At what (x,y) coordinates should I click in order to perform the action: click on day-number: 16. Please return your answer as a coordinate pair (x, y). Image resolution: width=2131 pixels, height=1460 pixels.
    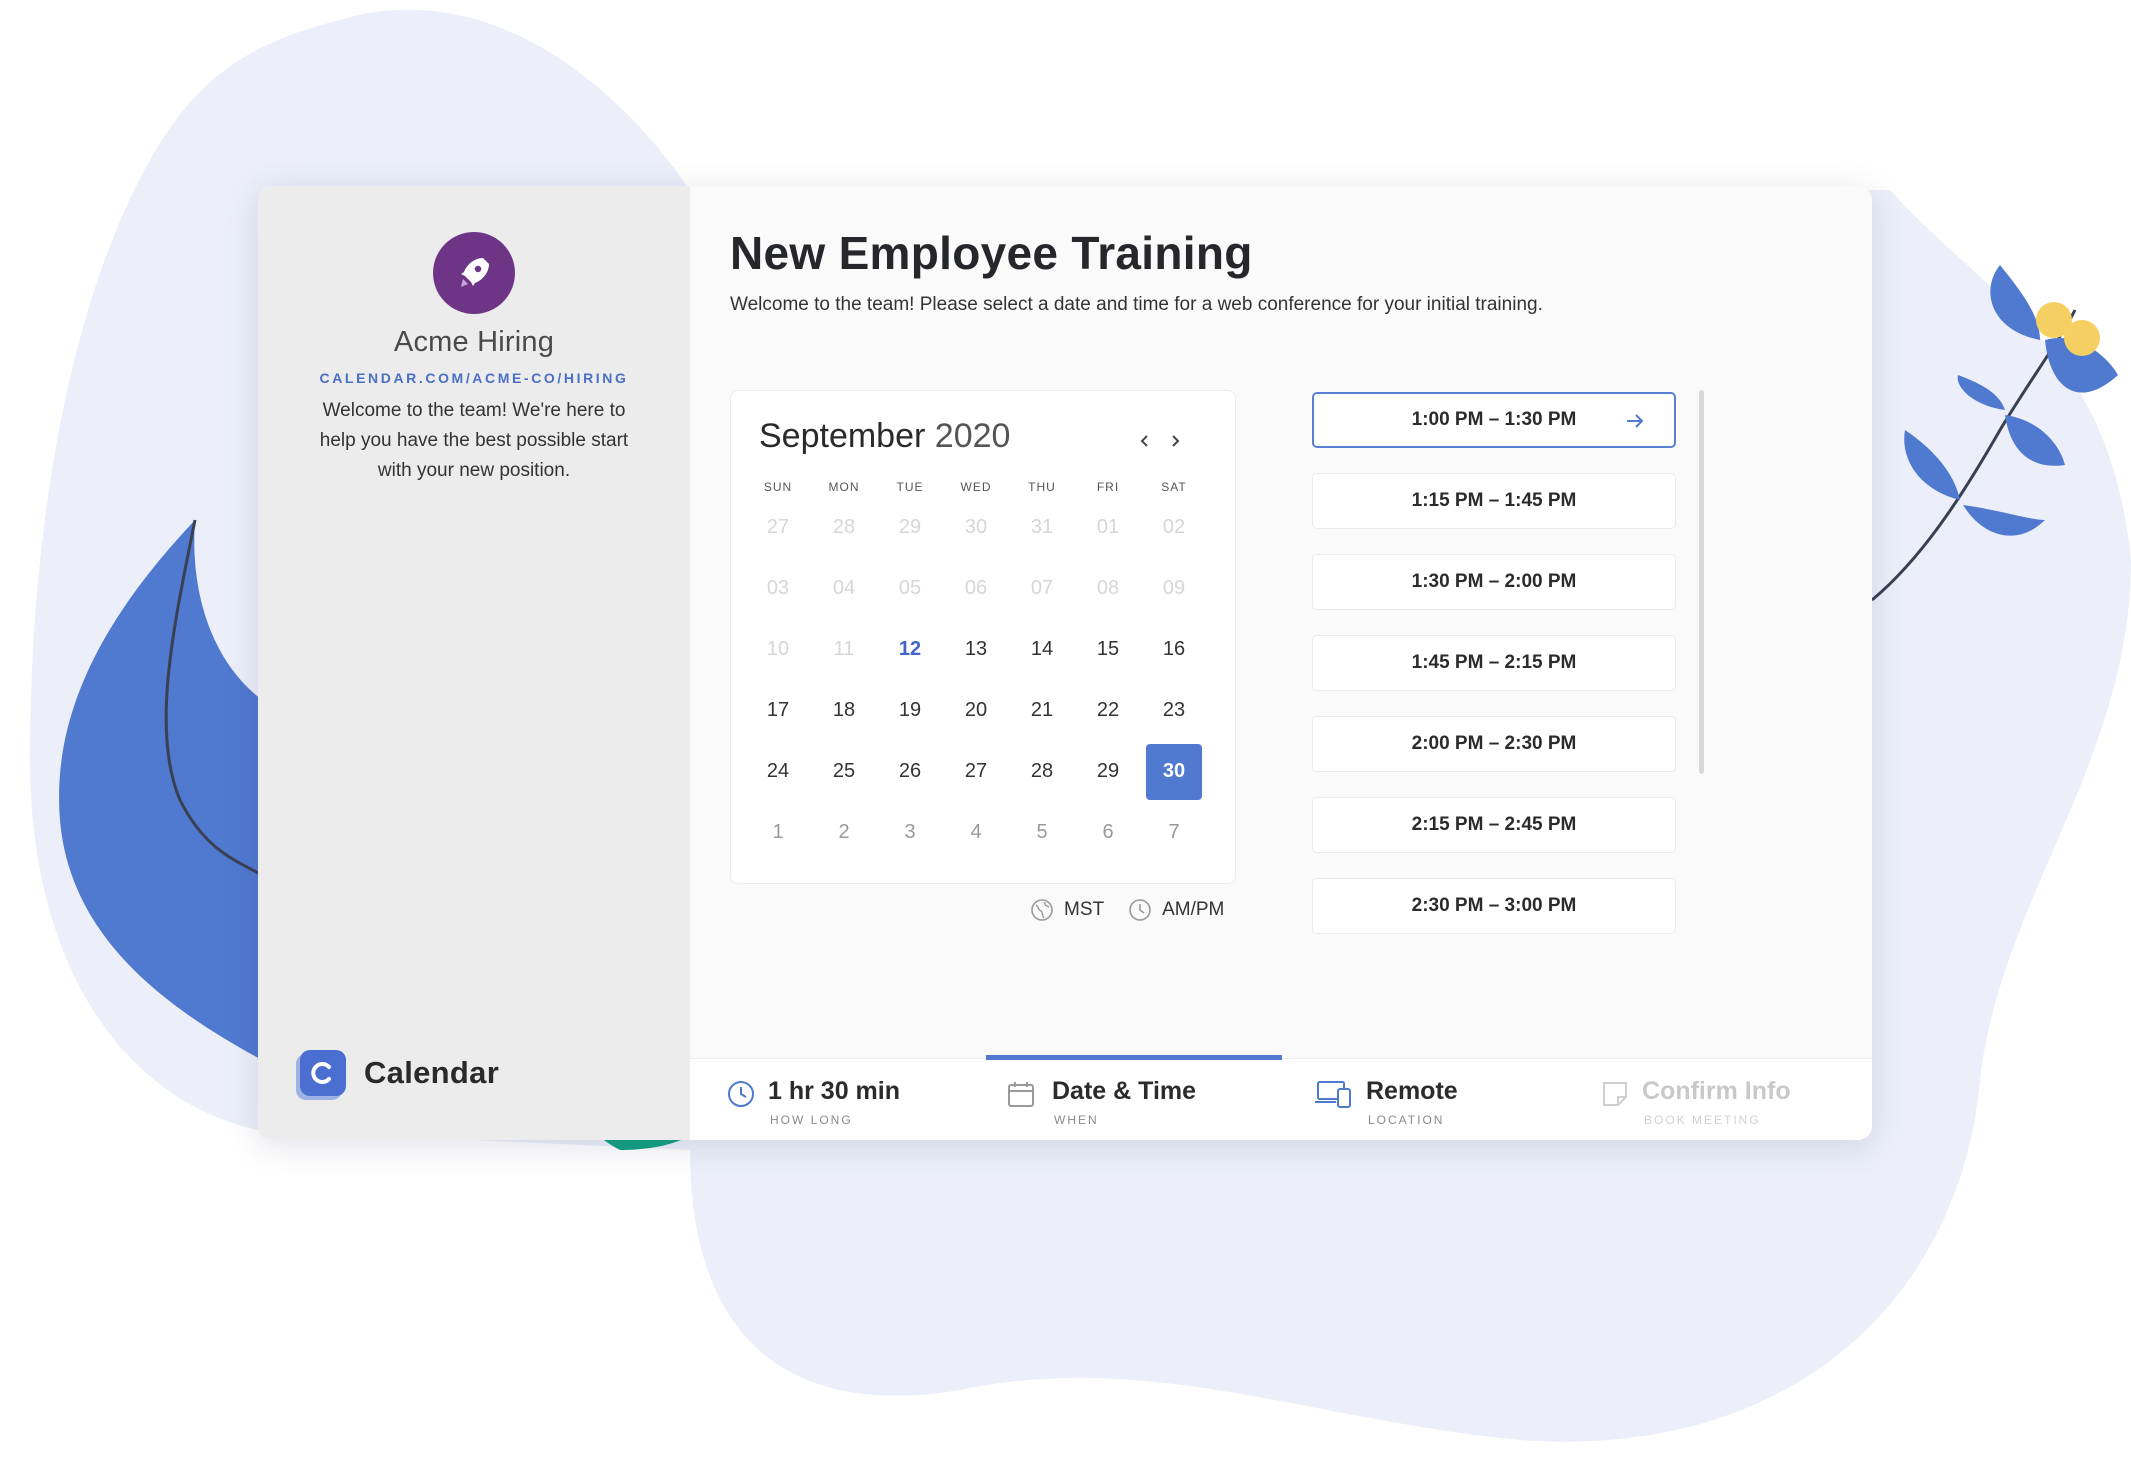
    Looking at the image, I should click on (1174, 649).